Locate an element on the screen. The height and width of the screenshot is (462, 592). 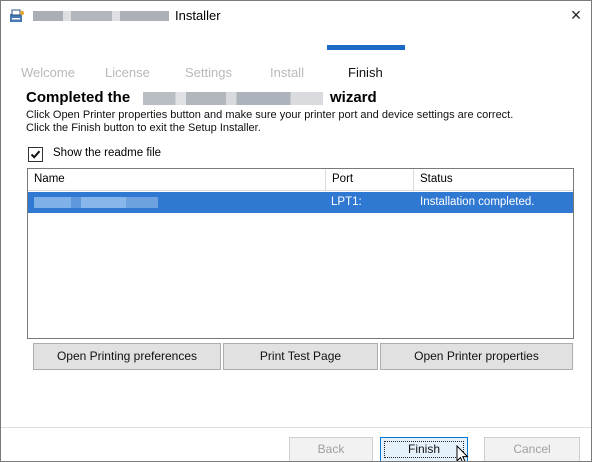
close-button: × is located at coordinates (576, 16).